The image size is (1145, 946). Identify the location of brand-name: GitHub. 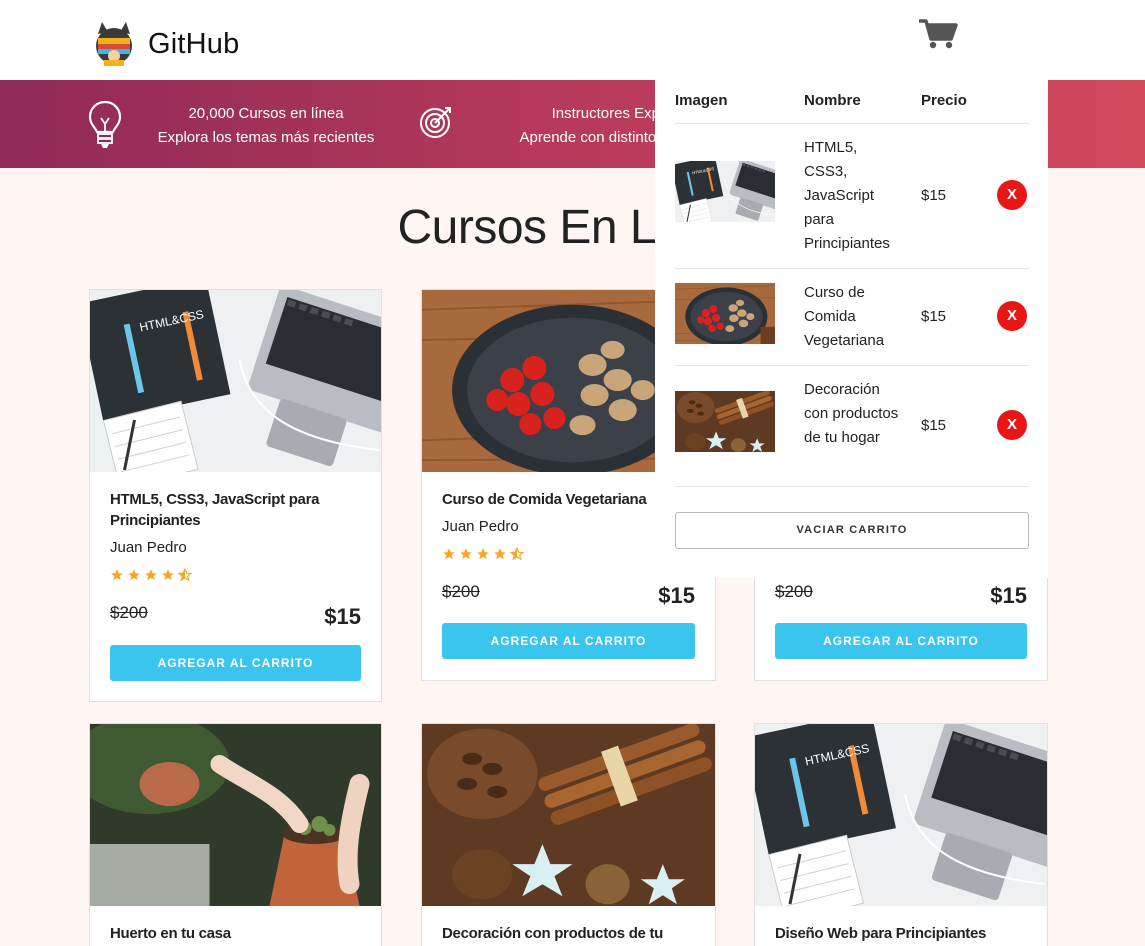
(193, 44).